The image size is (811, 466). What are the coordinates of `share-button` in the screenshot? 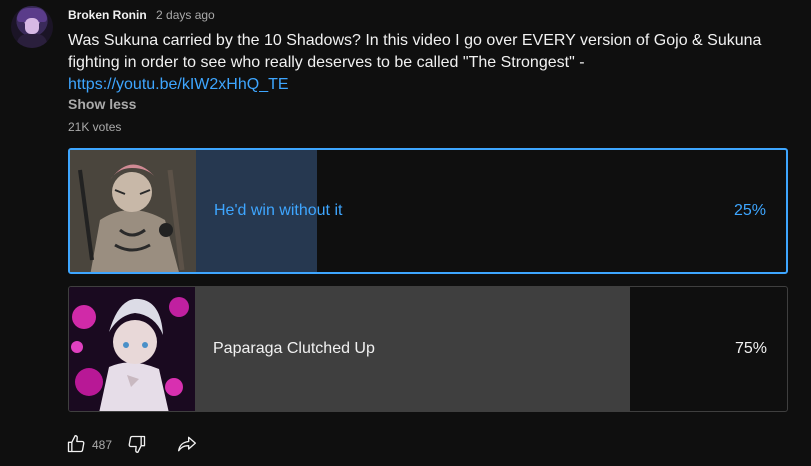 It's located at (187, 444).